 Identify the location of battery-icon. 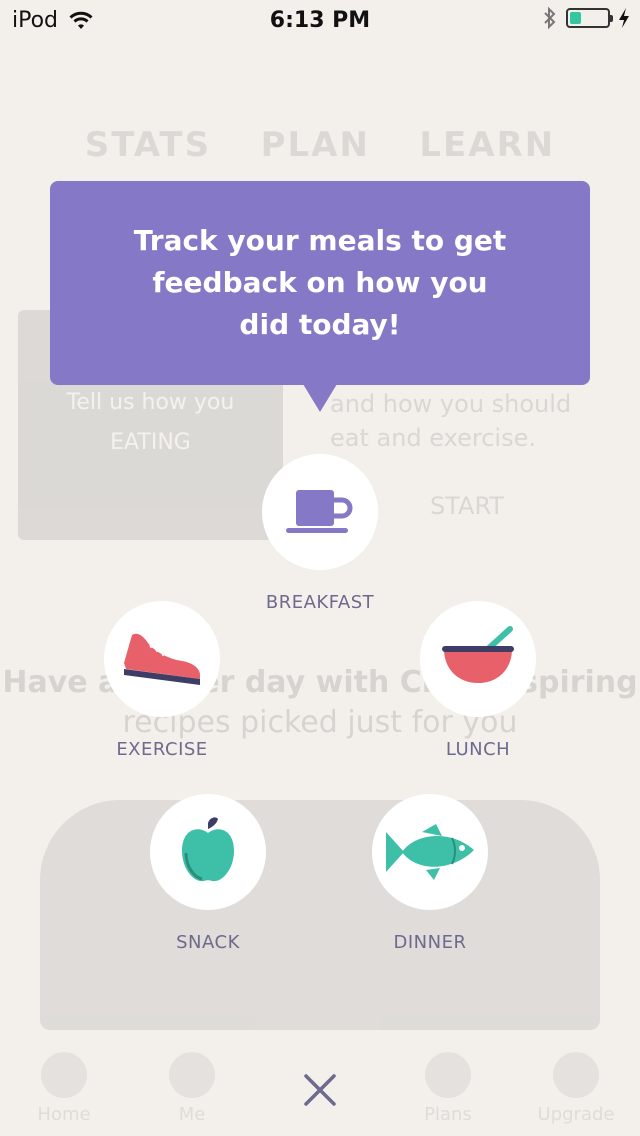
(589, 18).